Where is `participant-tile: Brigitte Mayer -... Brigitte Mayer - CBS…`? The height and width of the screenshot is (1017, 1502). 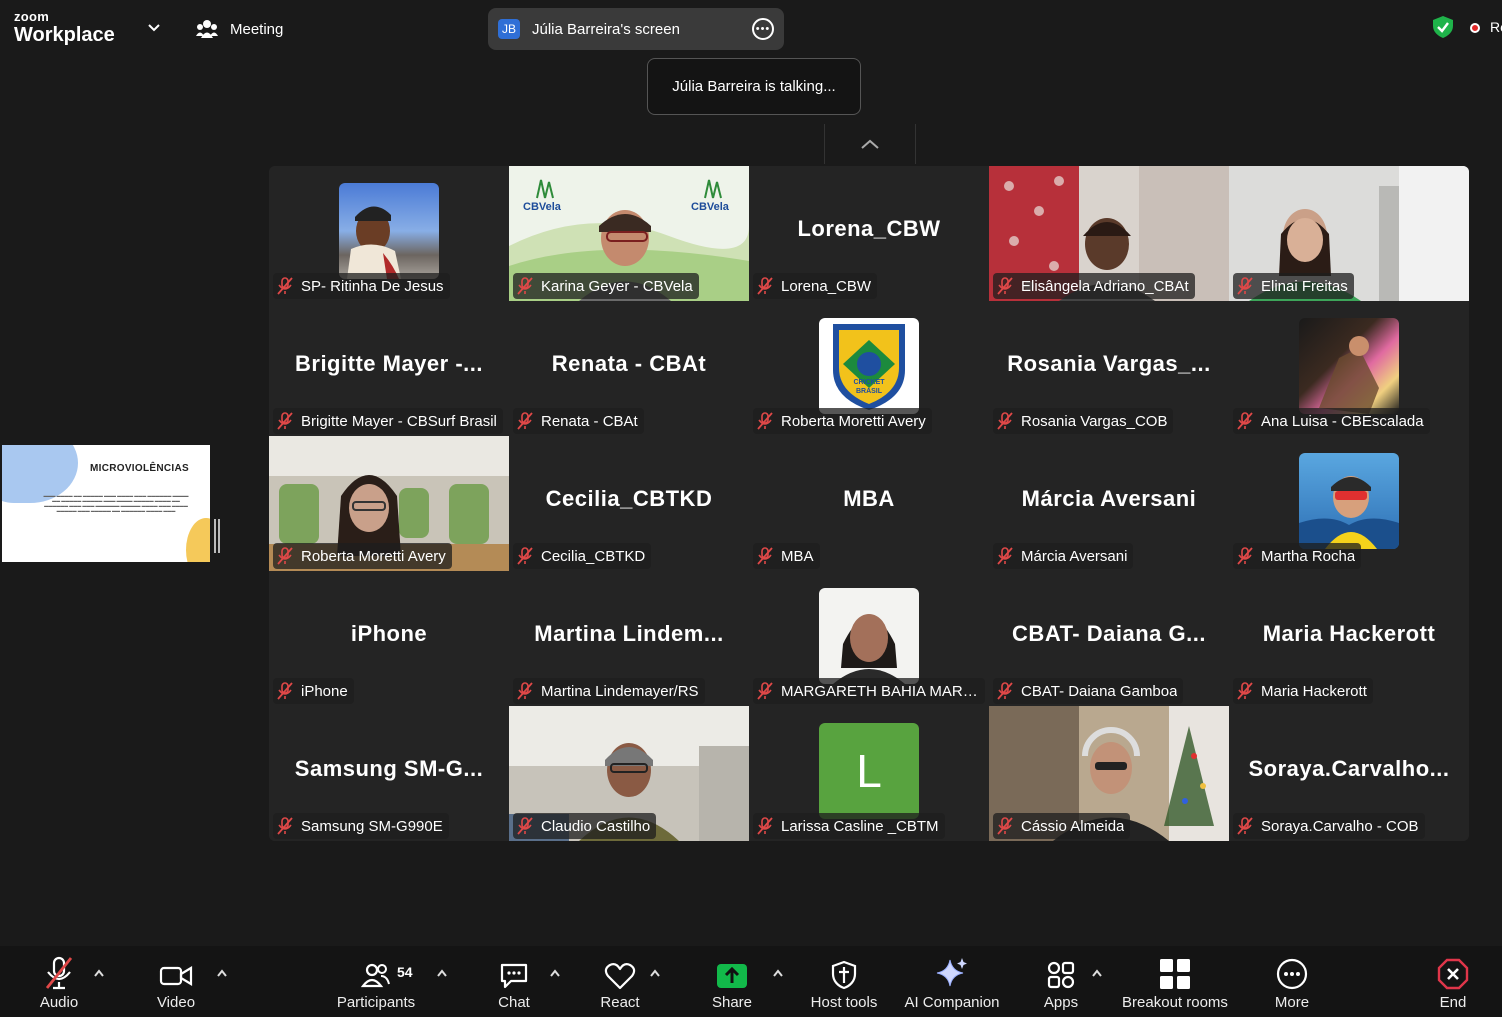
participant-tile: Brigitte Mayer -... Brigitte Mayer - CBS… is located at coordinates (389, 368).